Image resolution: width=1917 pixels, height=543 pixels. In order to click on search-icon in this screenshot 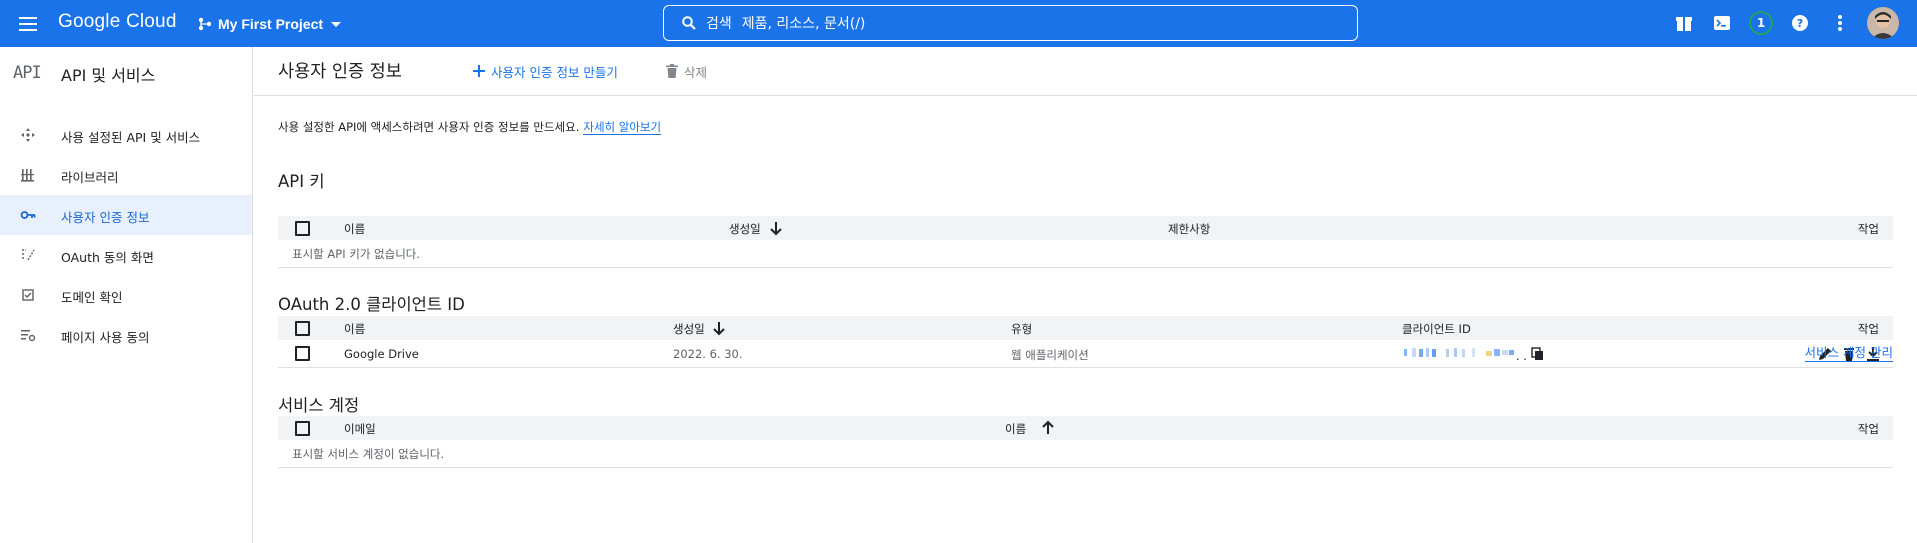, I will do `click(689, 23)`.